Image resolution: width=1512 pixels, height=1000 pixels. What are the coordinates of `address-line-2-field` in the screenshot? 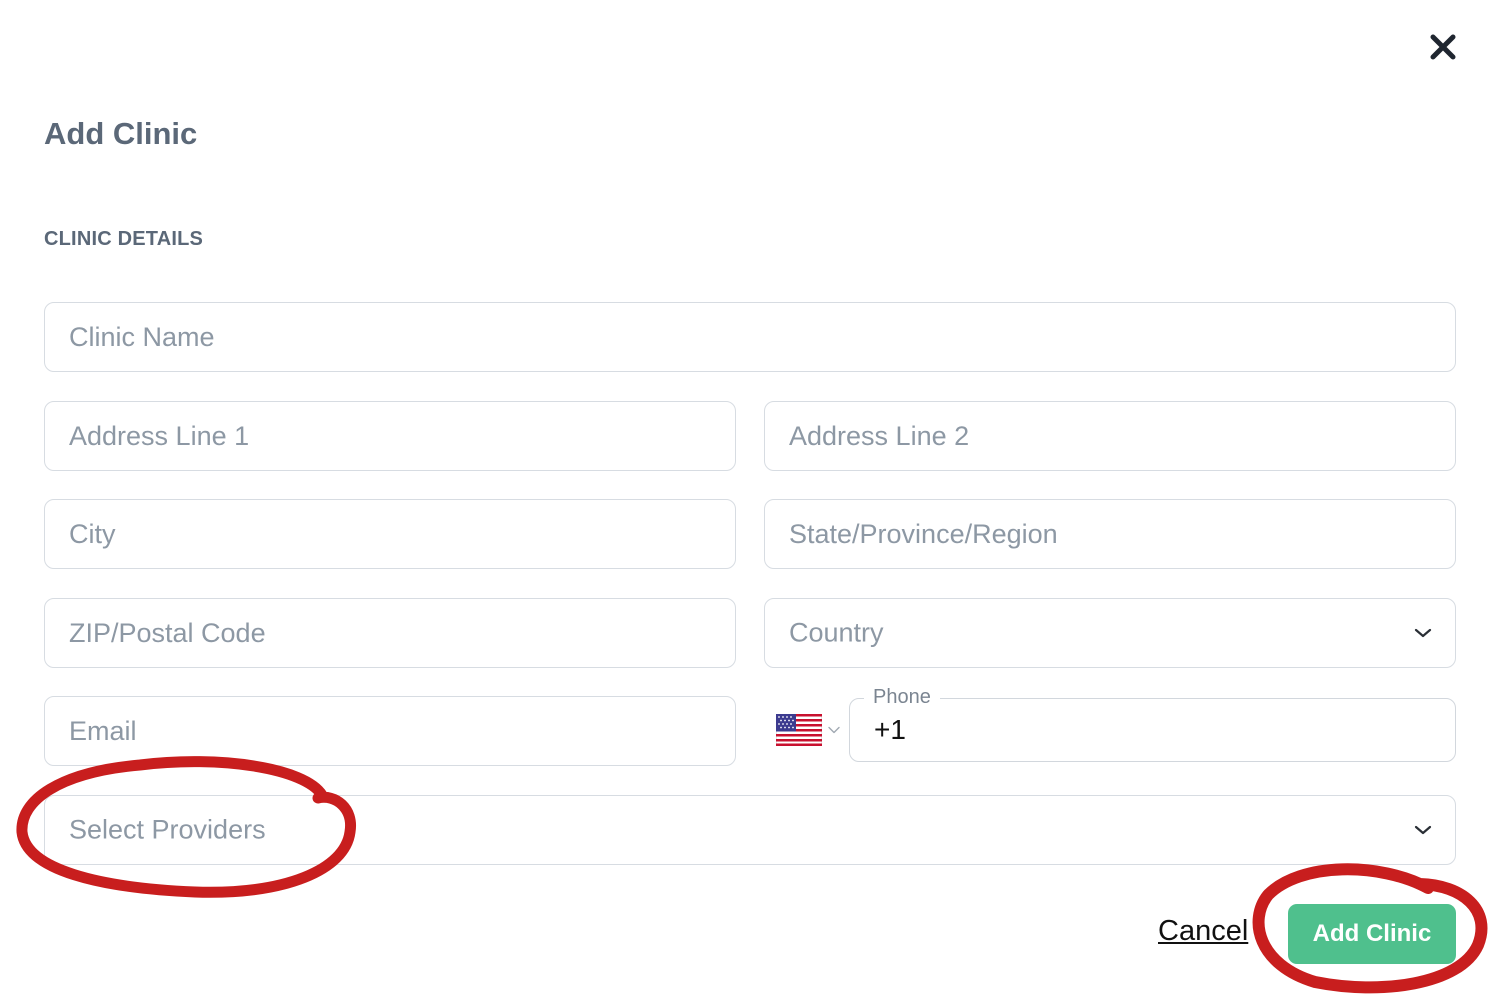 It's located at (1110, 436).